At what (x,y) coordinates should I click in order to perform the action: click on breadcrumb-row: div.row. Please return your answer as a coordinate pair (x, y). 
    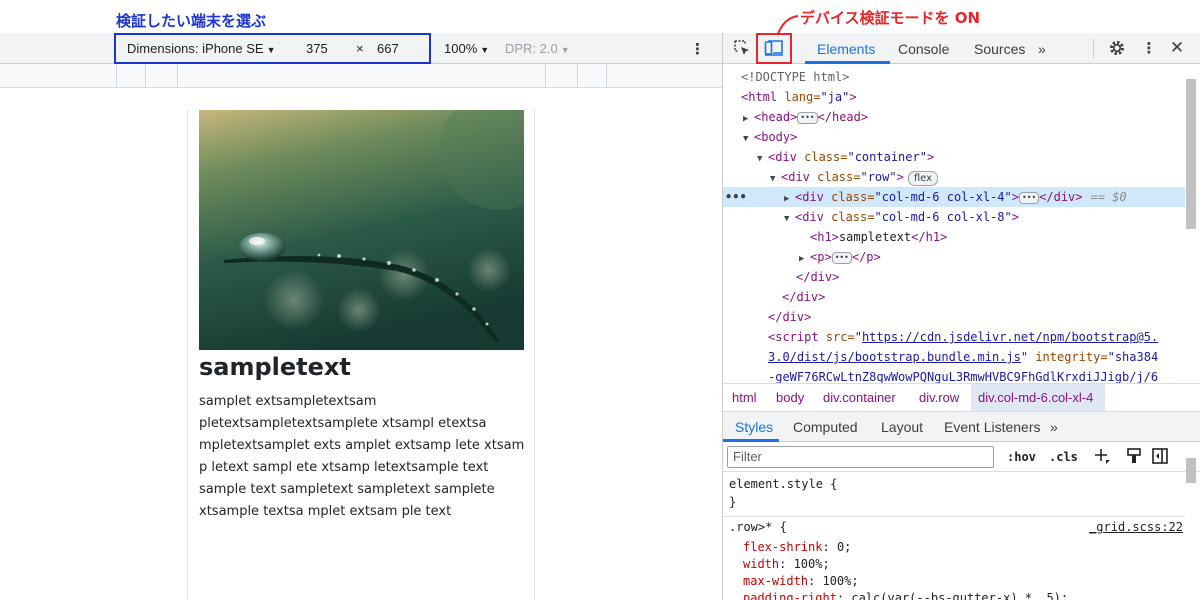
    Looking at the image, I should click on (939, 397).